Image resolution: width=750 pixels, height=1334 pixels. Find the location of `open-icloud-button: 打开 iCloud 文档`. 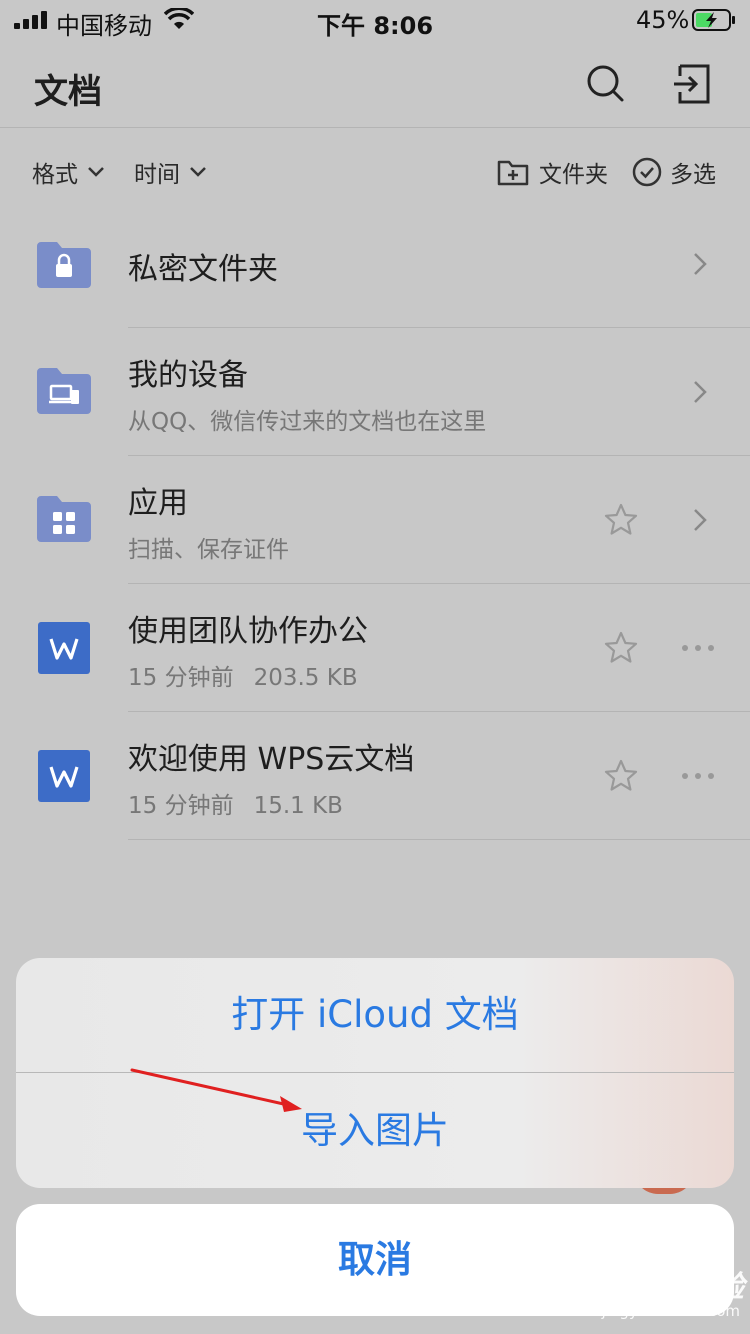

open-icloud-button: 打开 iCloud 文档 is located at coordinates (375, 1015).